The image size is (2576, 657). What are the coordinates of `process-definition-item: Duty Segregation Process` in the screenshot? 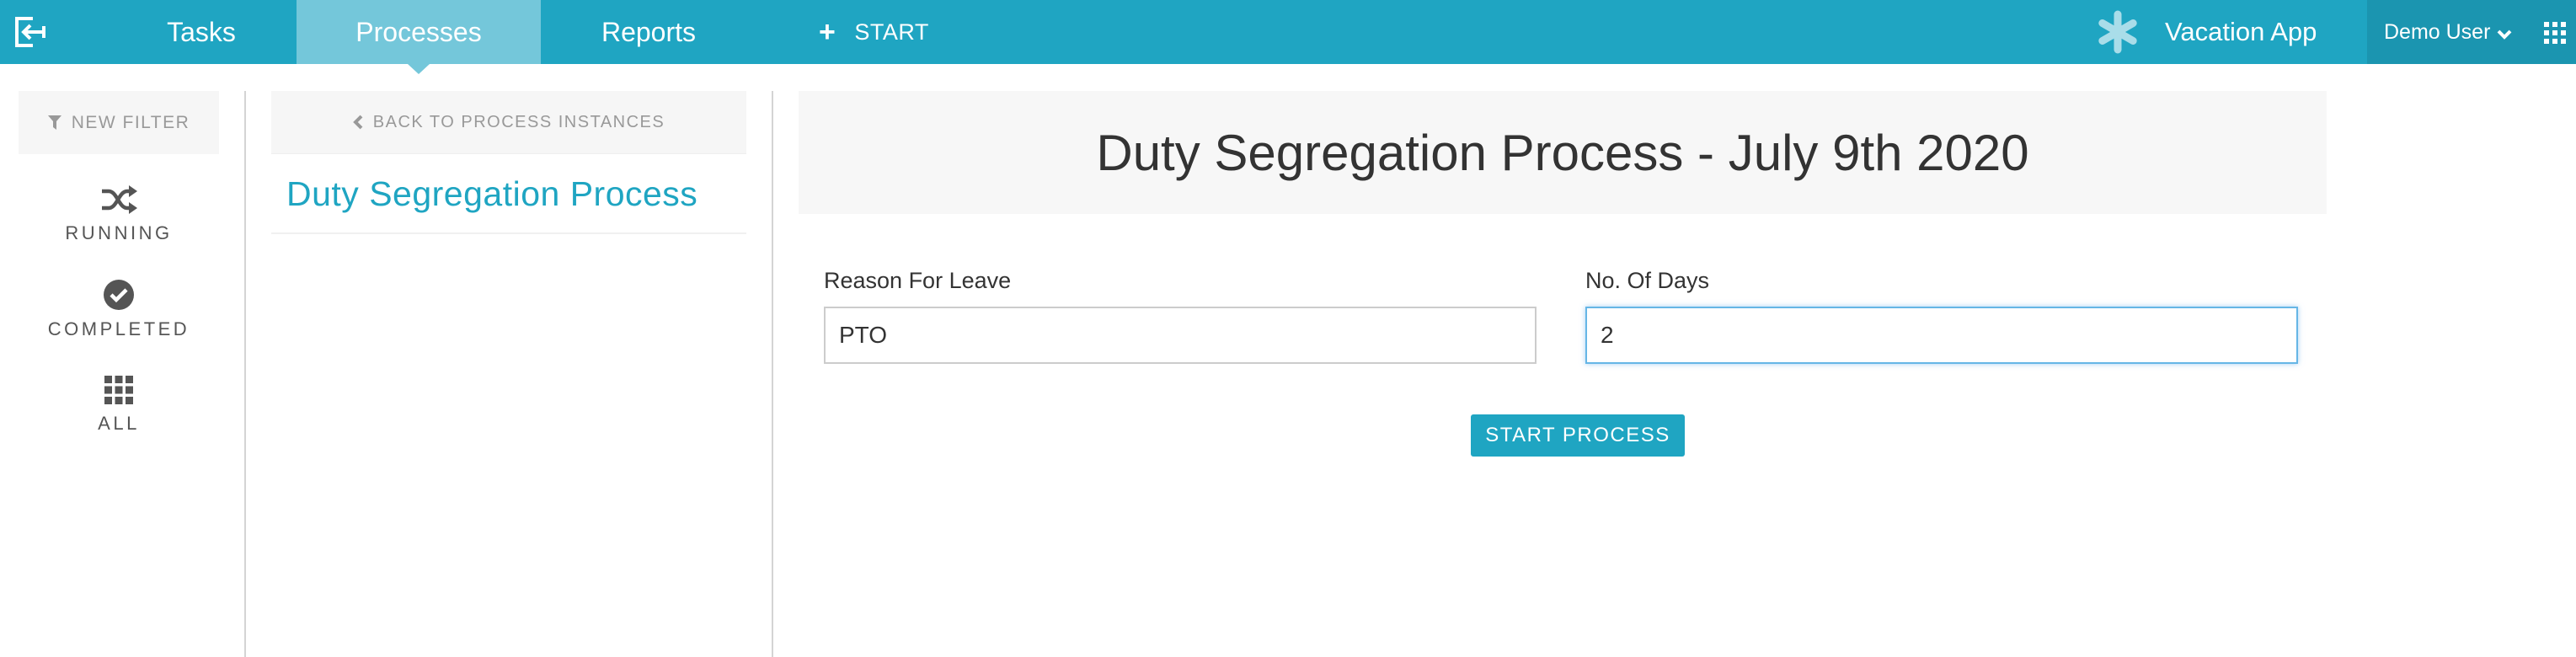 It's located at (508, 194).